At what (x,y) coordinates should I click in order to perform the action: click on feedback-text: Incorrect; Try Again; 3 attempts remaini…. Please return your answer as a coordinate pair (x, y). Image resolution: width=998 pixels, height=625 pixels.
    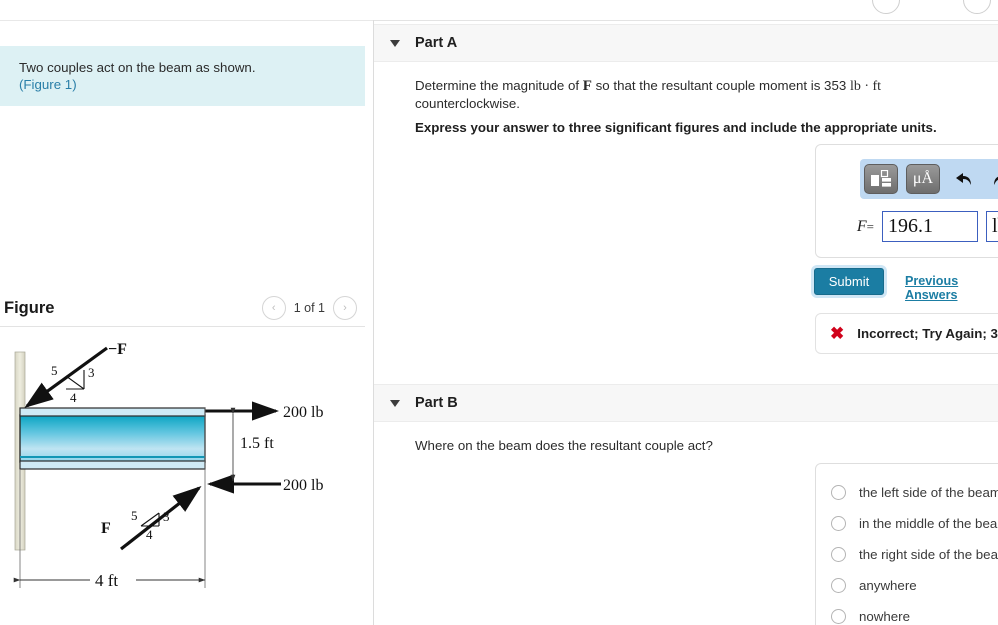
    Looking at the image, I should click on (927, 333).